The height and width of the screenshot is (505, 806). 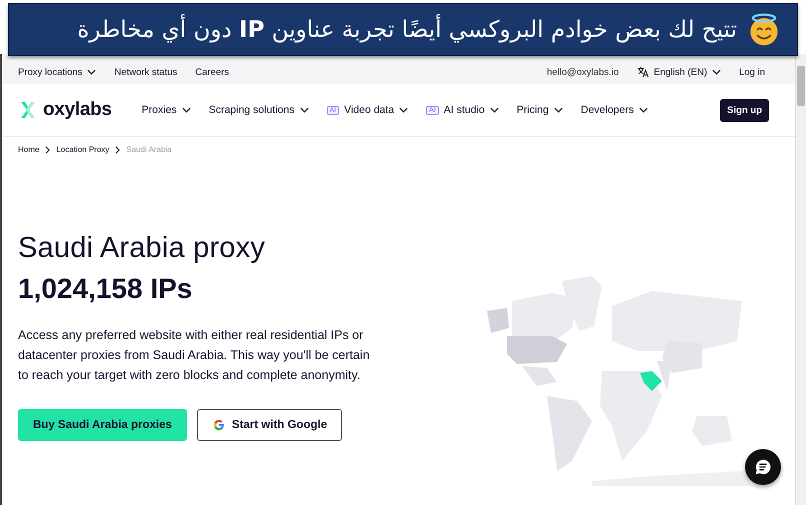 I want to click on top-link: Proxy locations, so click(x=57, y=72).